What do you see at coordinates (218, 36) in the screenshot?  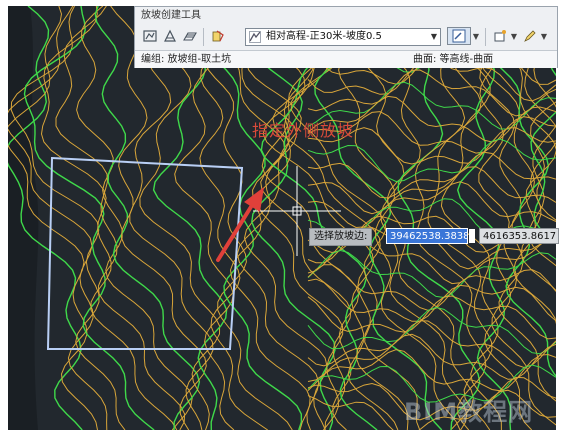 I see `style-picker-icon` at bounding box center [218, 36].